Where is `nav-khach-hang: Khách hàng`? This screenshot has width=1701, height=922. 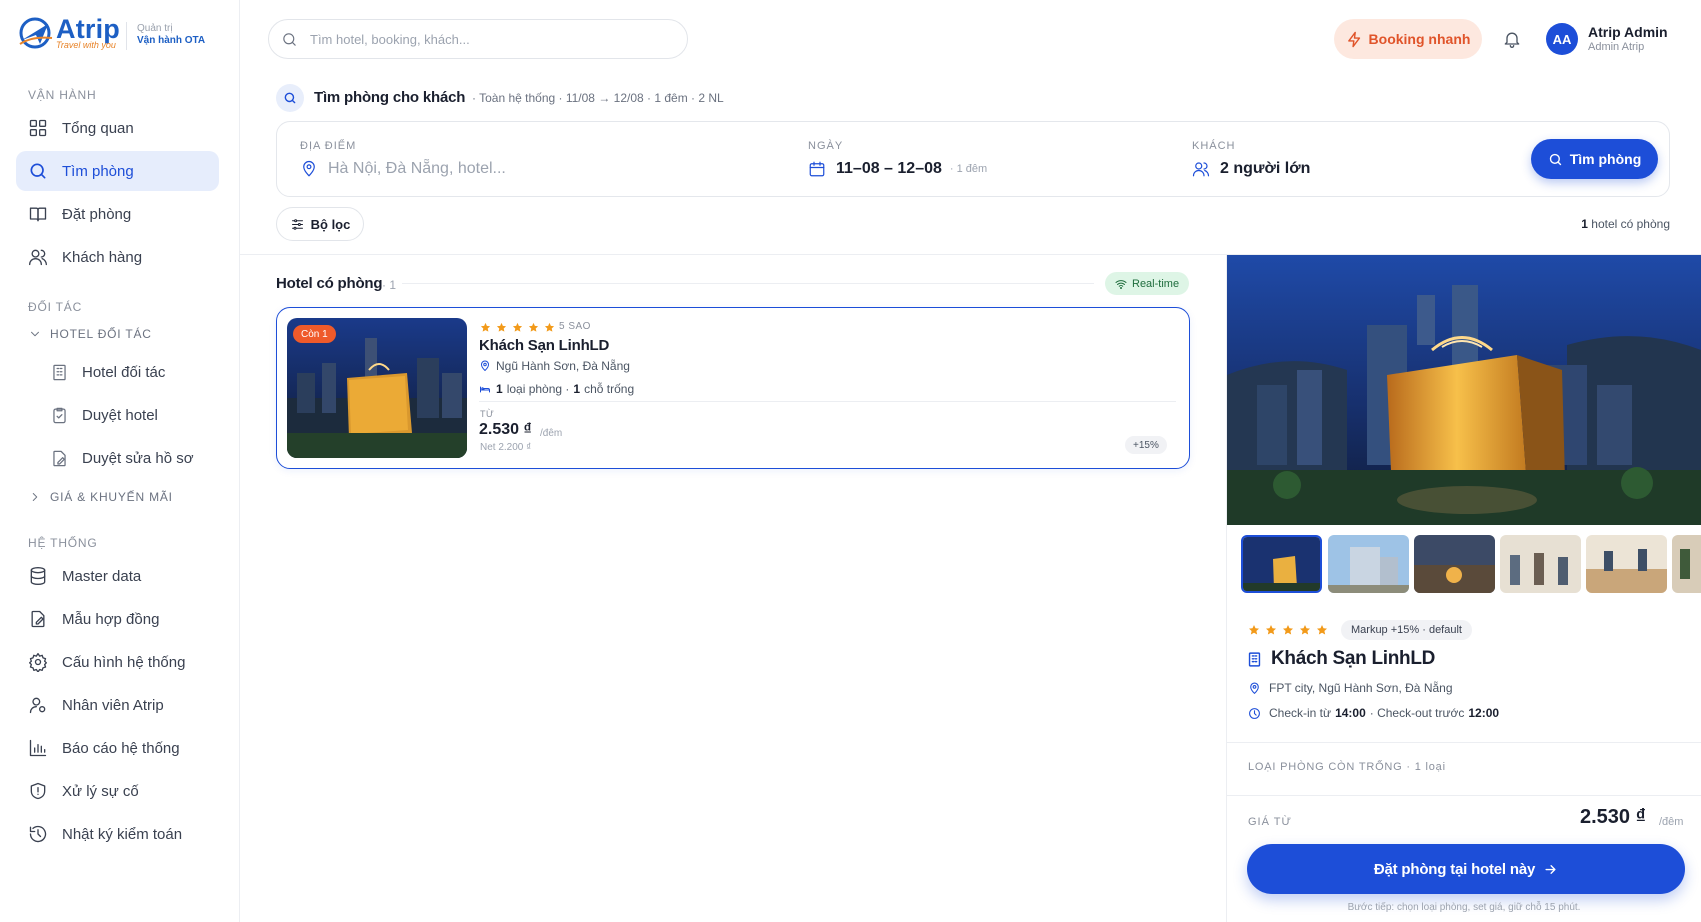 nav-khach-hang: Khách hàng is located at coordinates (117, 257).